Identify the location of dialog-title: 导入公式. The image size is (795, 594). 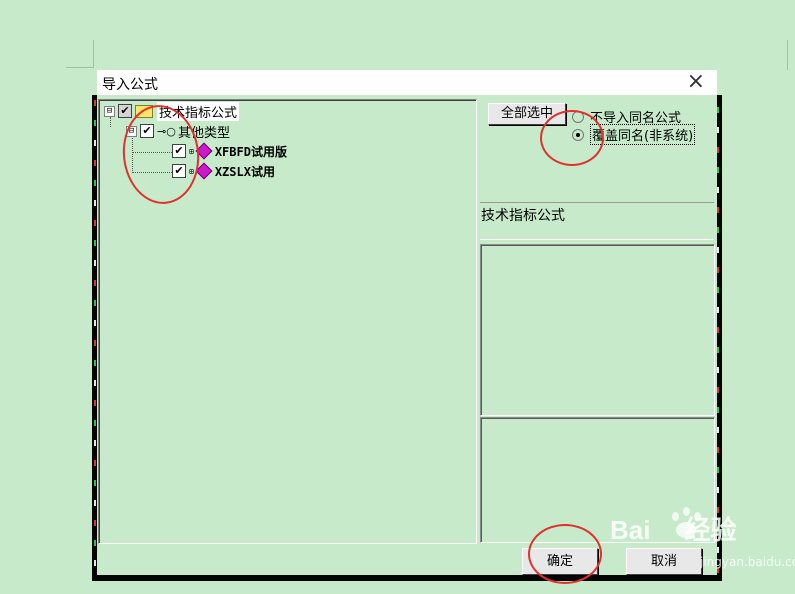
(130, 85).